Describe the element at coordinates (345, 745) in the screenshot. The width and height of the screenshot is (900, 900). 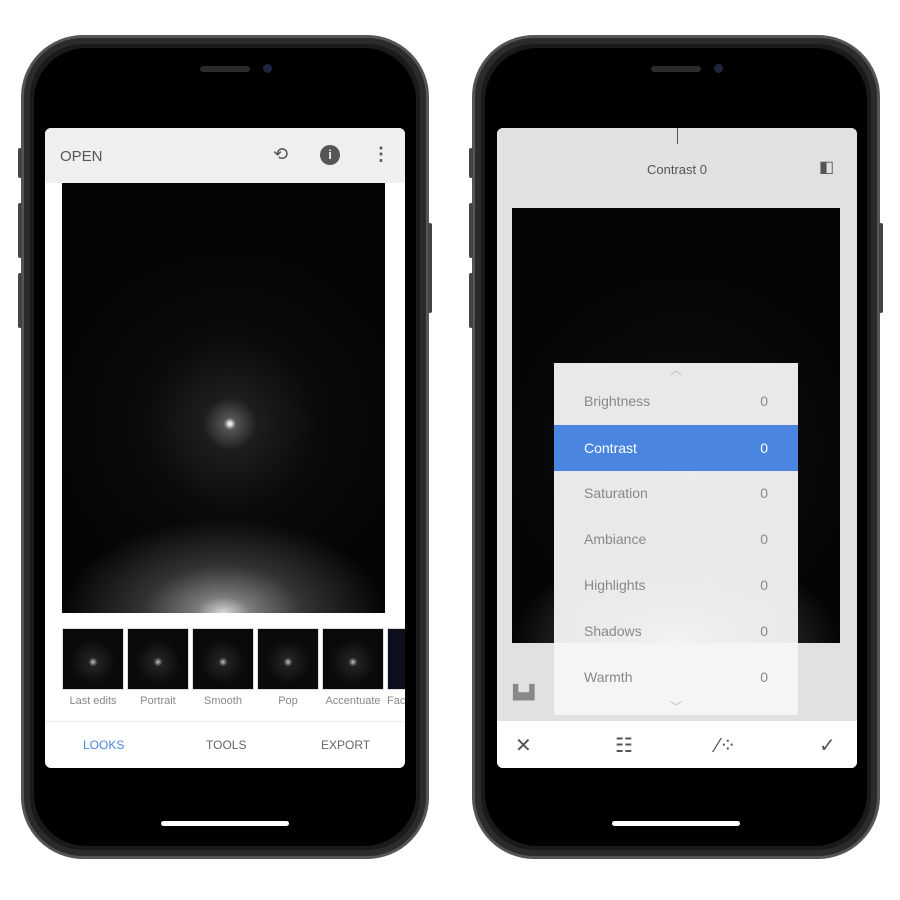
I see `tab-export: EXPORT` at that location.